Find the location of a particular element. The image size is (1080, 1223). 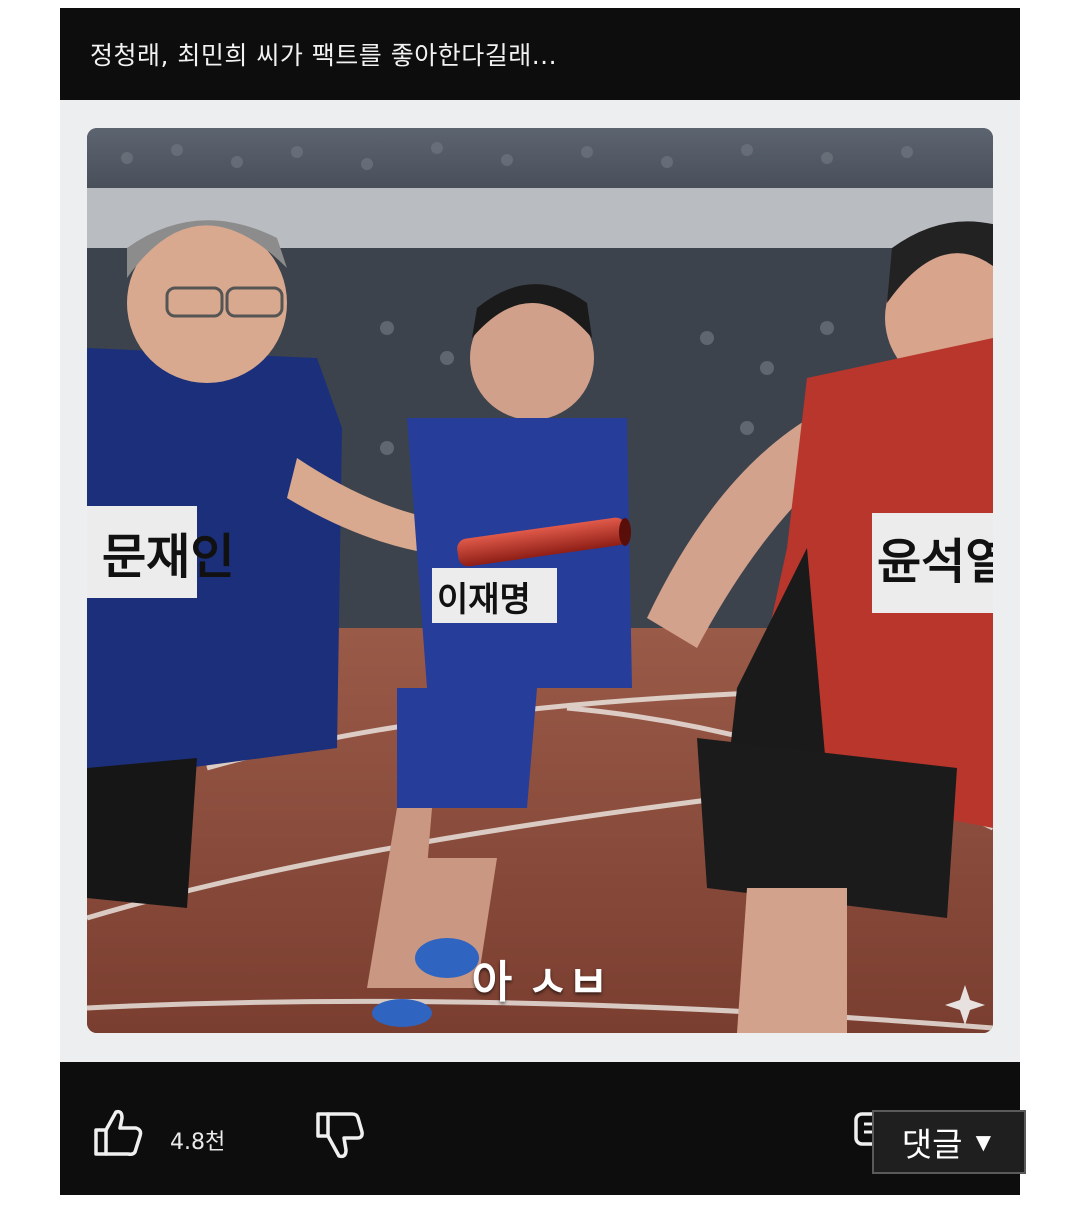

bib-right-text: 윤석열 is located at coordinates (935, 562).